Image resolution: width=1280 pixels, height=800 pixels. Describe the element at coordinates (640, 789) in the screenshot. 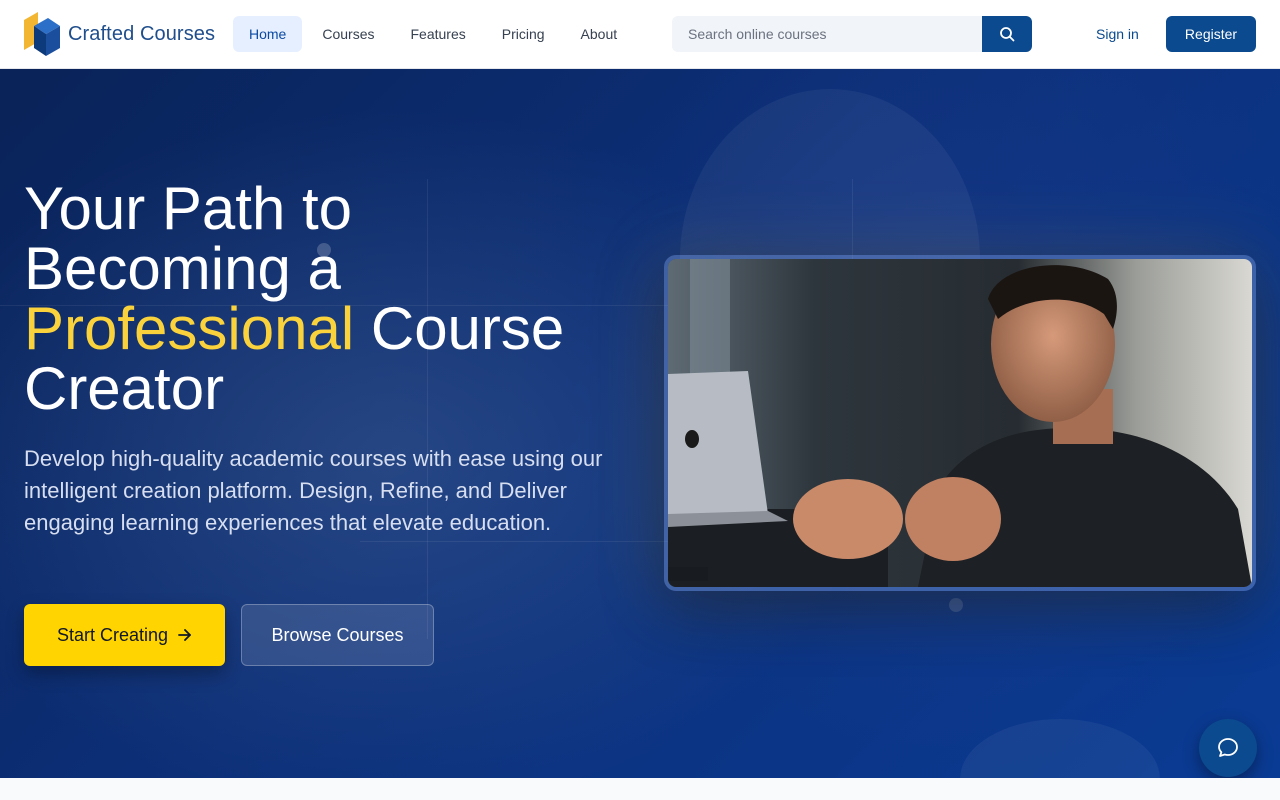

I see `page-bottom-strip` at that location.